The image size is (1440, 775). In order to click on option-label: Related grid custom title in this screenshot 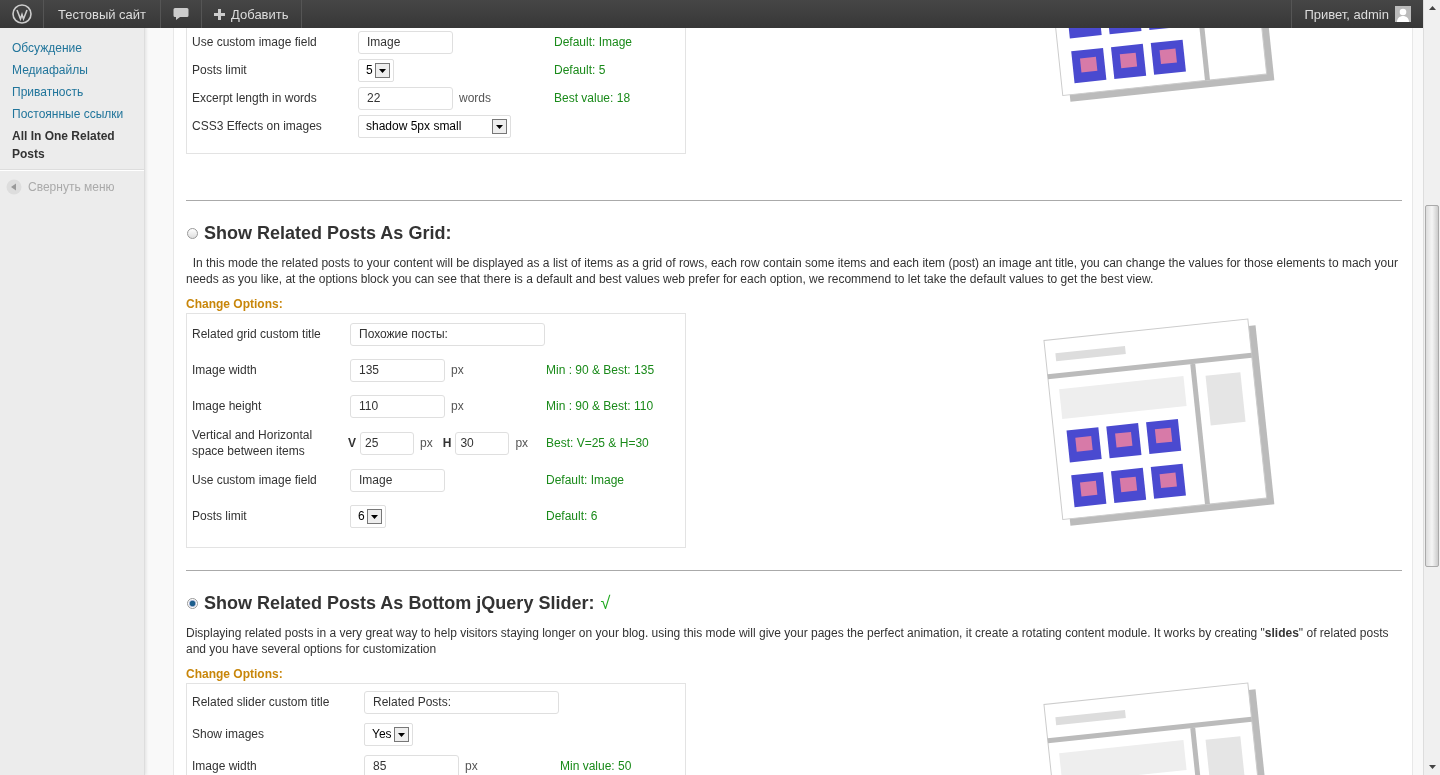, I will do `click(257, 334)`.